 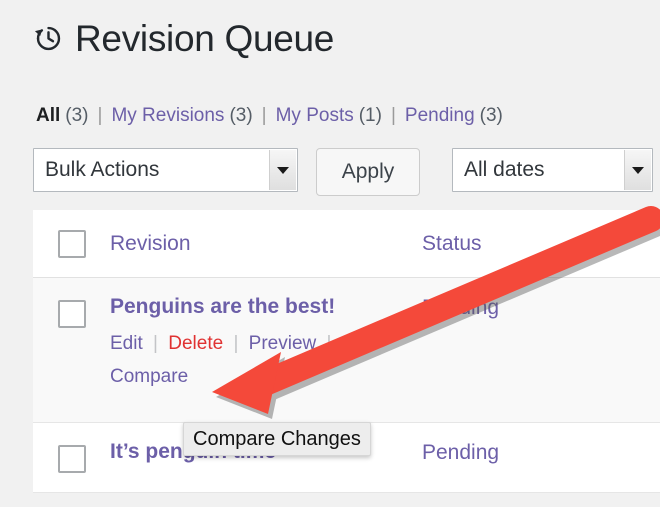 What do you see at coordinates (491, 115) in the screenshot?
I see `filter-count-pending: (3)` at bounding box center [491, 115].